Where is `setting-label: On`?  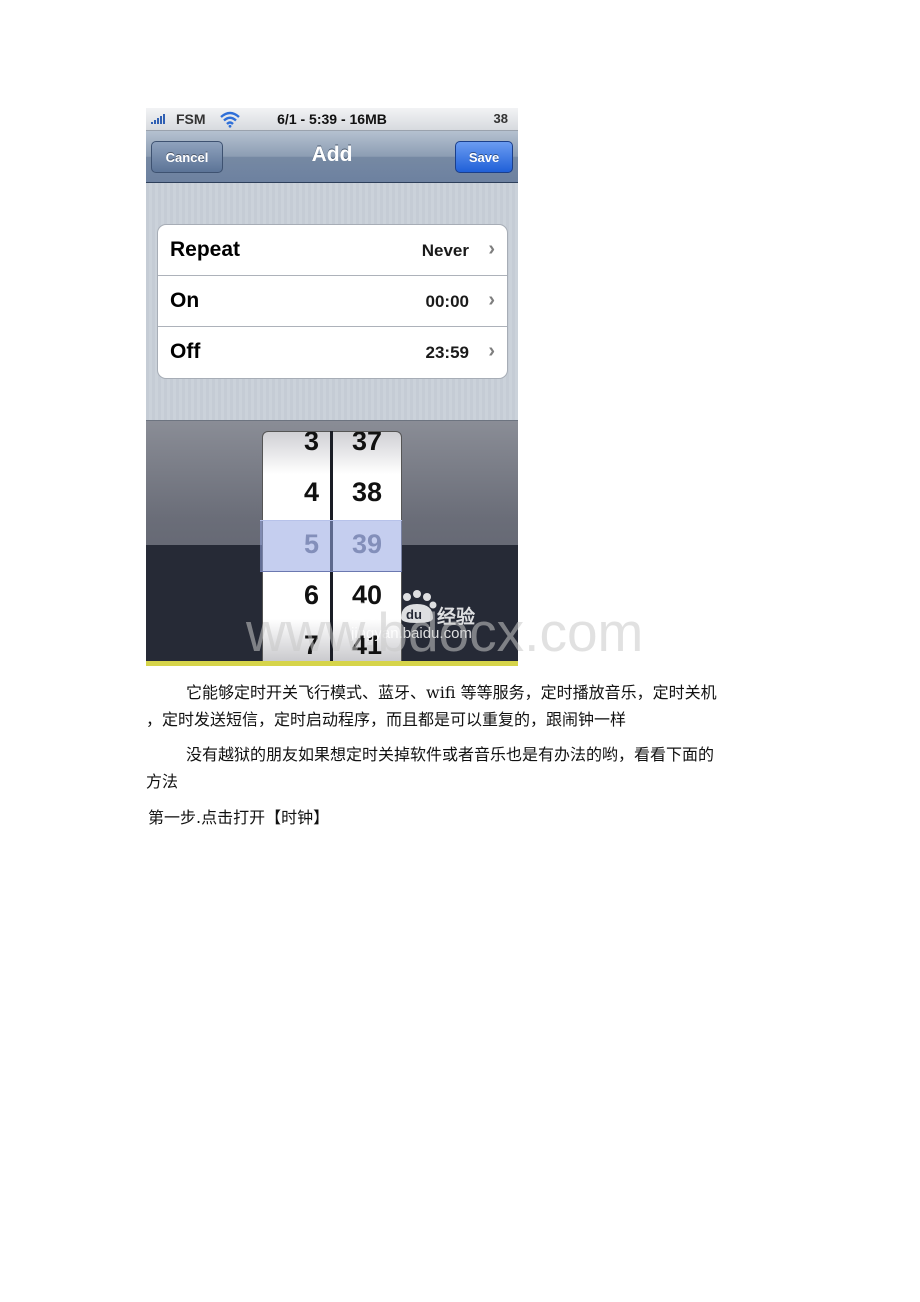
setting-label: On is located at coordinates (185, 300).